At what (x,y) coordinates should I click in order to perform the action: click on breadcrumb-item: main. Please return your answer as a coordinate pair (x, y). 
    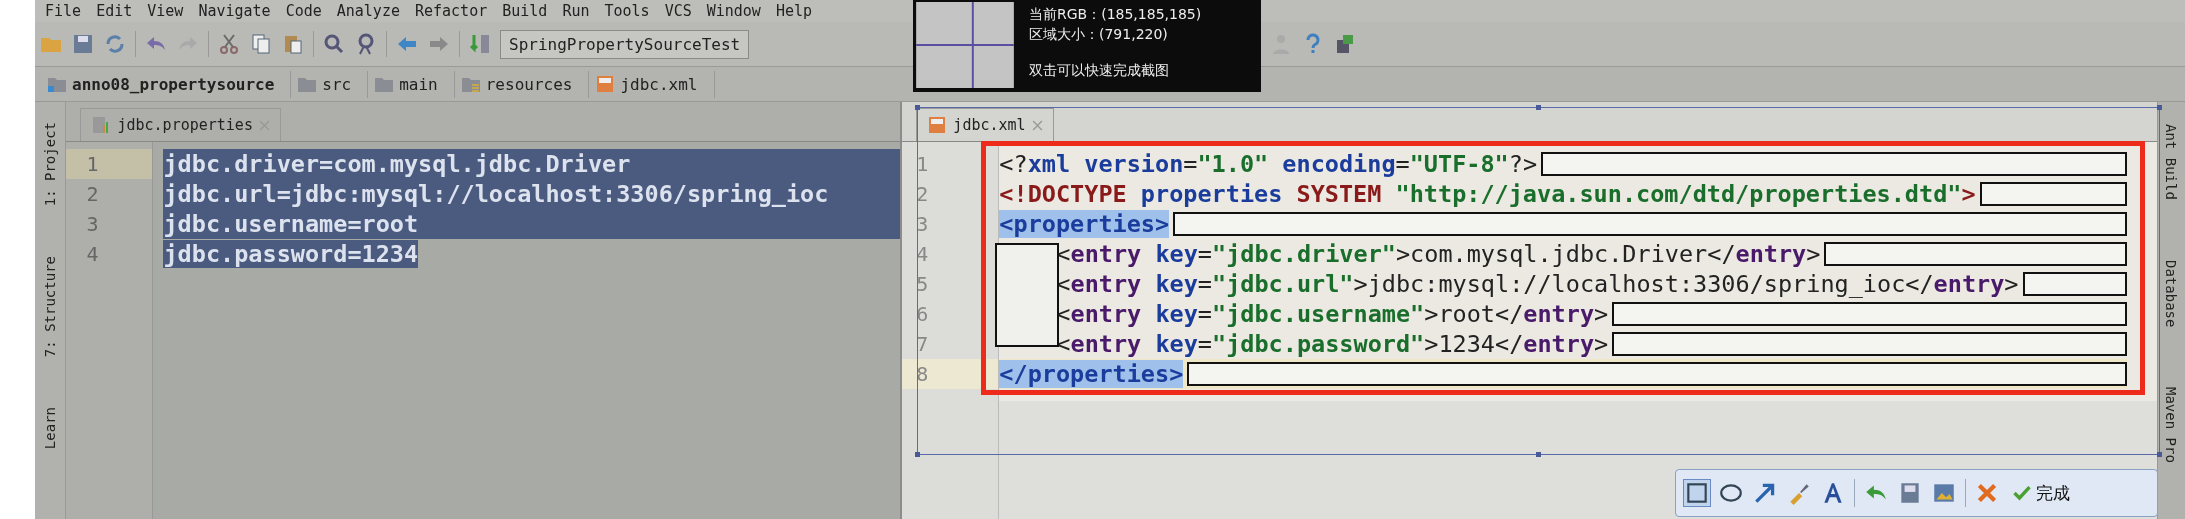
    Looking at the image, I should click on (411, 84).